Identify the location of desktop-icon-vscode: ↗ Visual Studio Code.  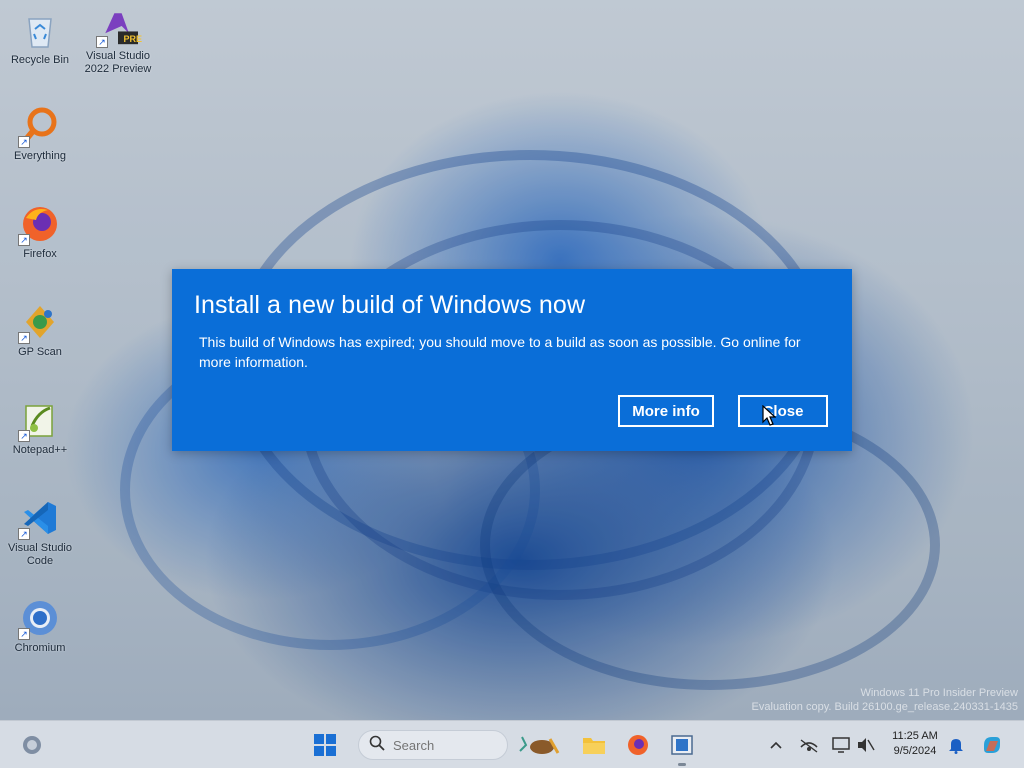
(40, 533).